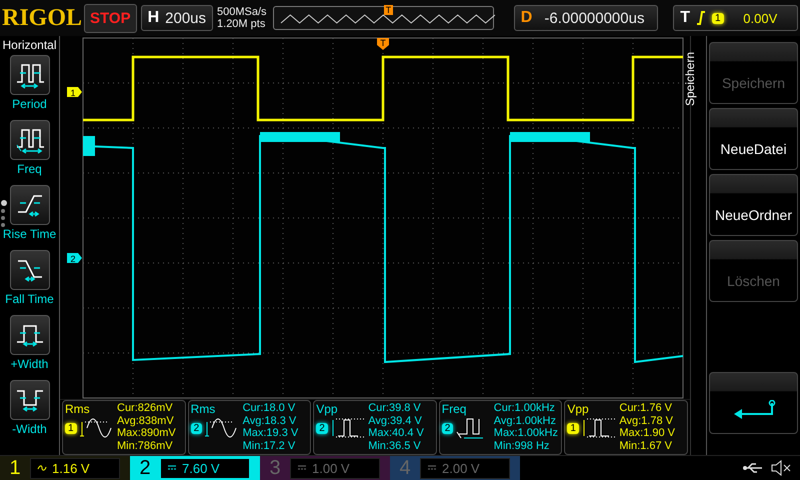 This screenshot has width=800, height=480. What do you see at coordinates (147, 433) in the screenshot?
I see `measurement-value: Max:890mV` at bounding box center [147, 433].